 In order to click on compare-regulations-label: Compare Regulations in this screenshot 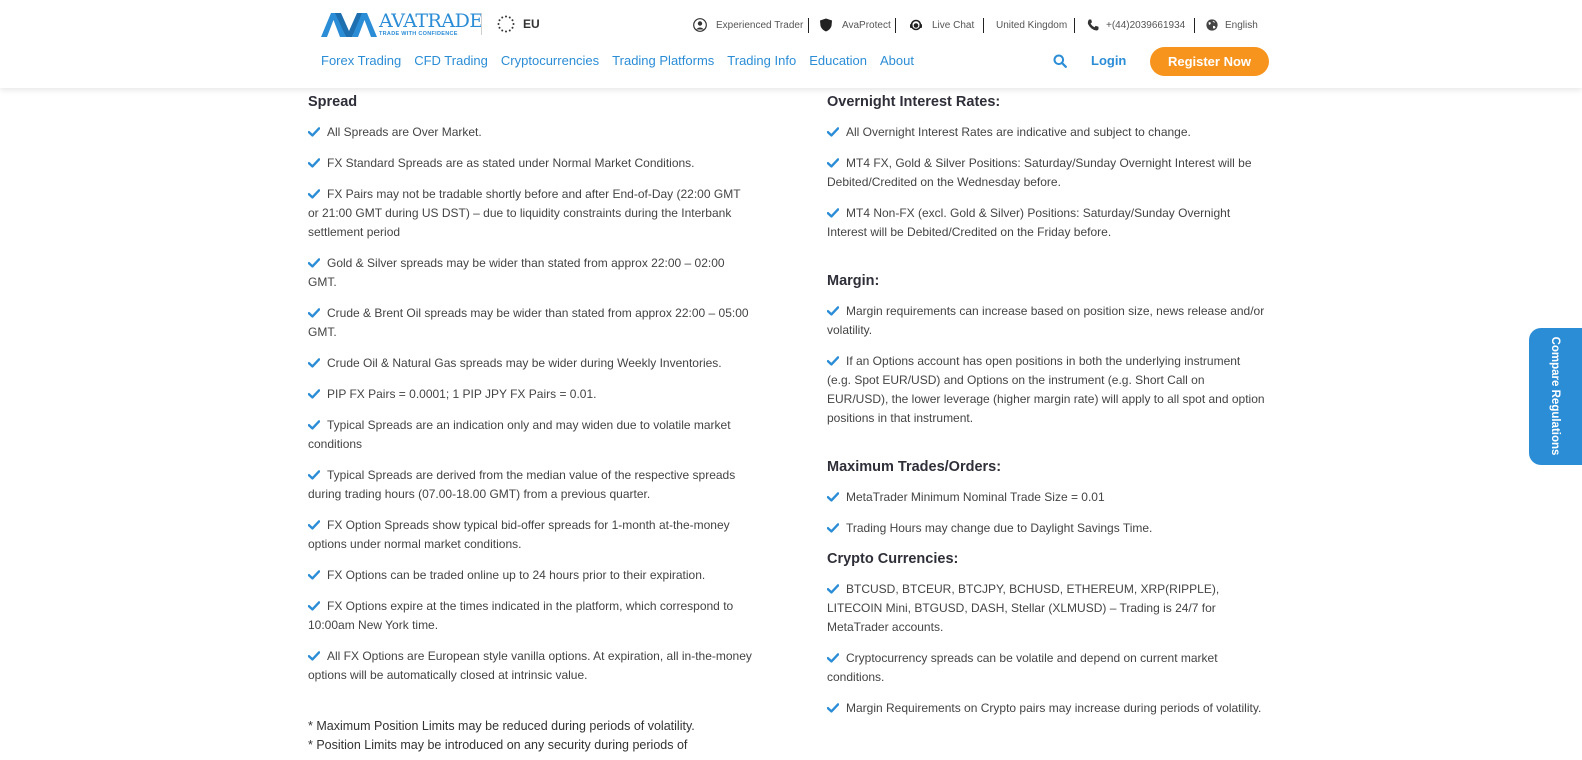, I will do `click(1555, 396)`.